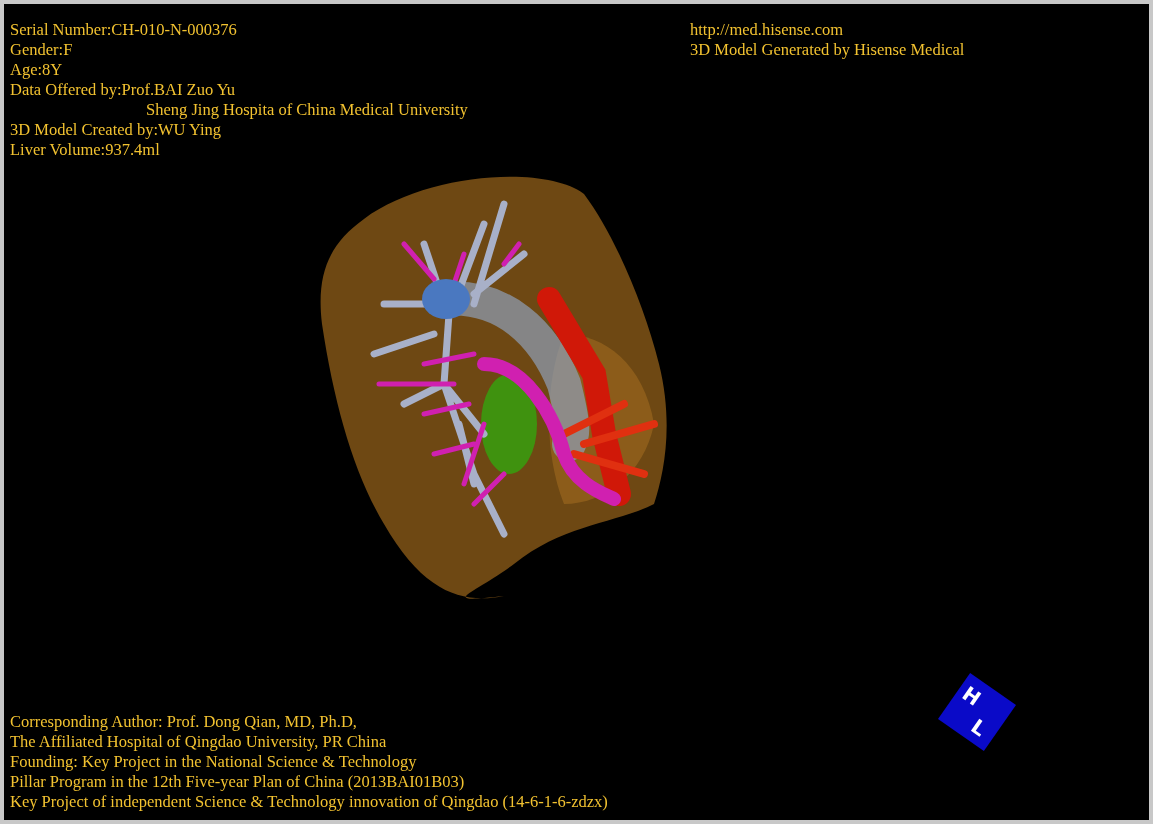 This screenshot has height=824, width=1153. Describe the element at coordinates (972, 696) in the screenshot. I see `axis-label: H` at that location.